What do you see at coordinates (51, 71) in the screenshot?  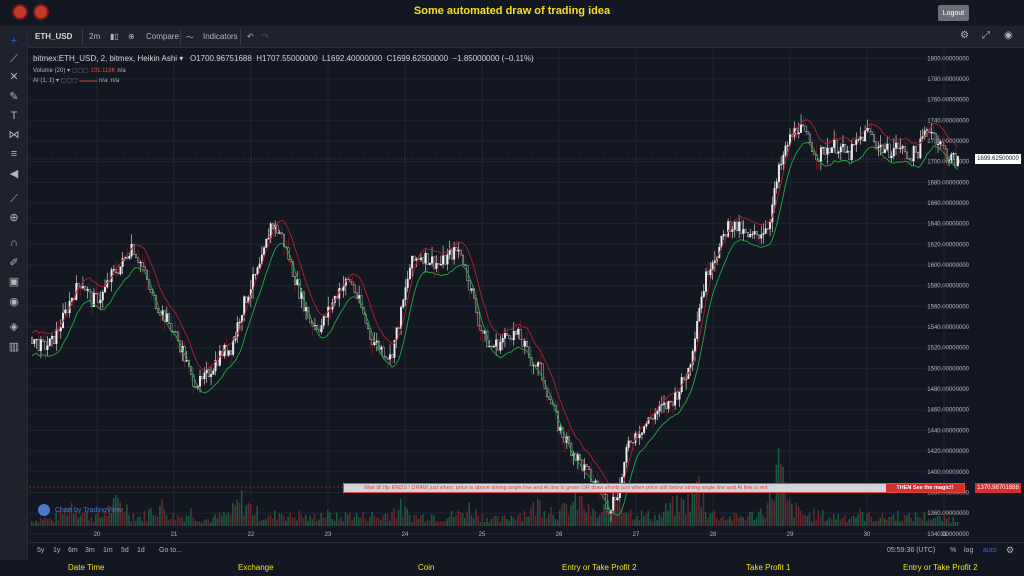 I see `volume-study-label: Volume (20) ▾` at bounding box center [51, 71].